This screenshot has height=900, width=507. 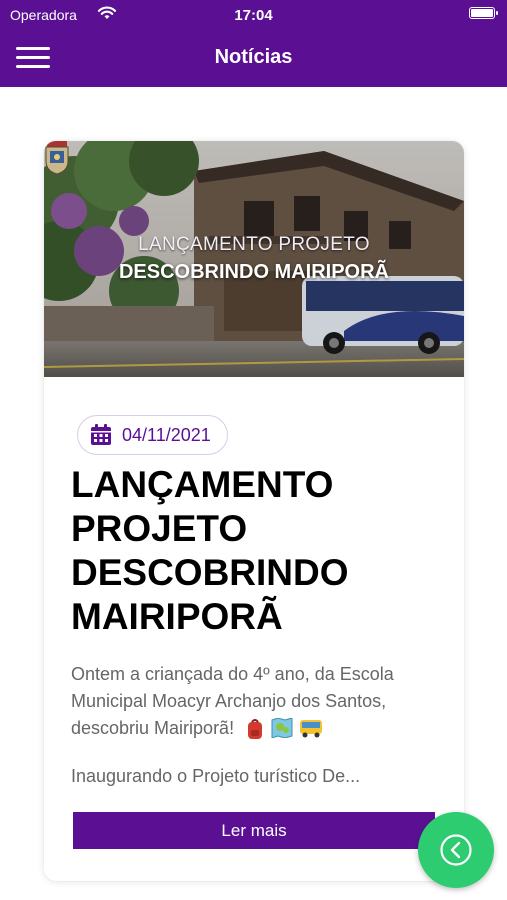 I want to click on battery-icon, so click(x=483, y=13).